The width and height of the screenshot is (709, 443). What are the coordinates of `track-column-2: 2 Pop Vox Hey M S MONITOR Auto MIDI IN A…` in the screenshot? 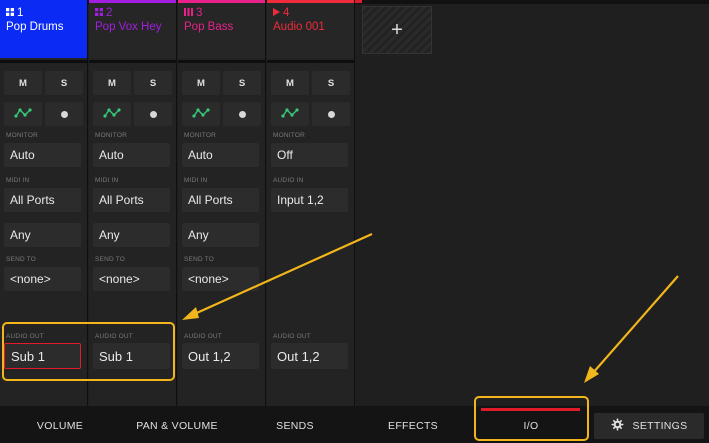 It's located at (133, 203).